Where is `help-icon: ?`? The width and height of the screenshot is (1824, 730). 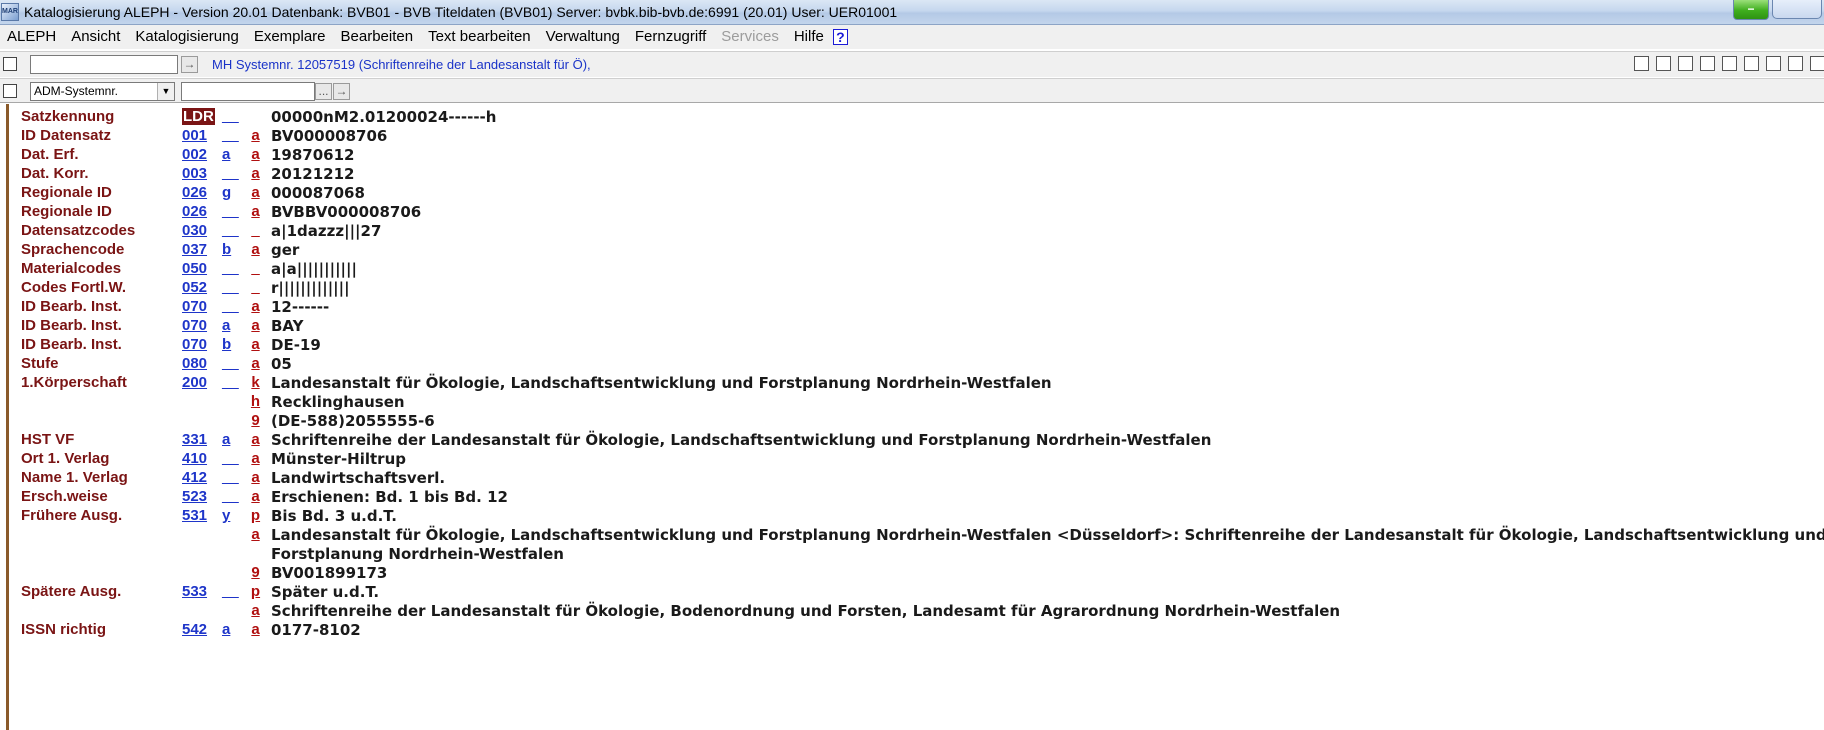
help-icon: ? is located at coordinates (840, 37).